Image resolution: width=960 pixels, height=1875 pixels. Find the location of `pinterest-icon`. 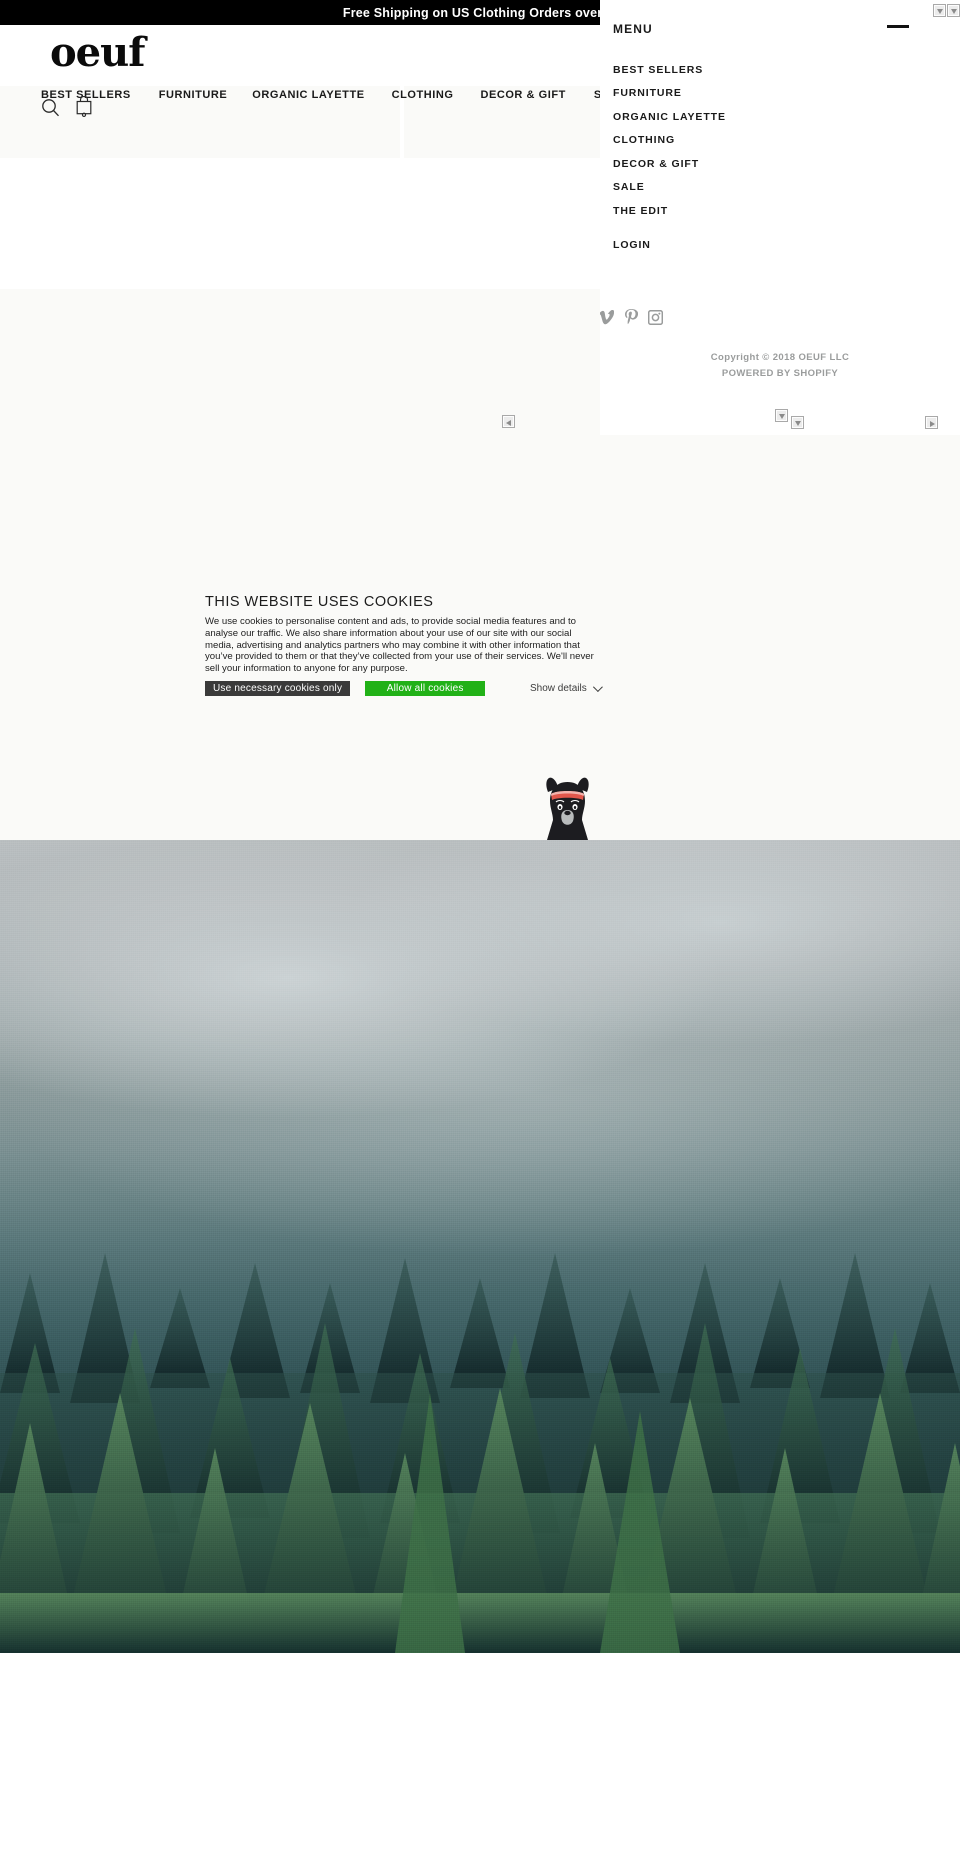

pinterest-icon is located at coordinates (631, 317).